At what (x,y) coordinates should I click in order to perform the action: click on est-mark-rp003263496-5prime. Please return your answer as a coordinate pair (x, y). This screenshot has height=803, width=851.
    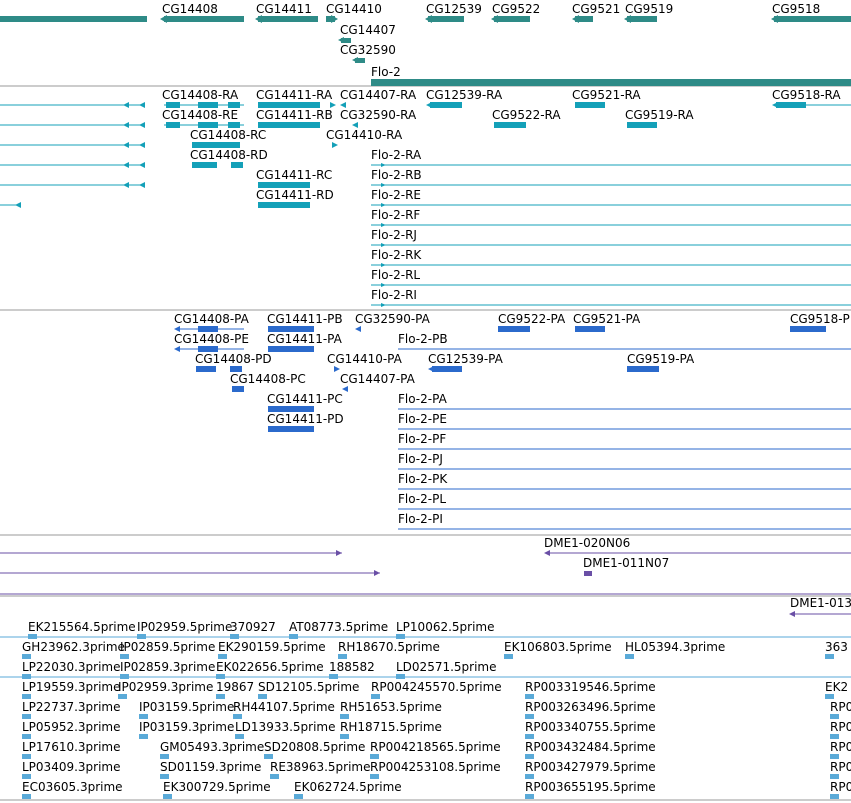
    Looking at the image, I should click on (529, 716).